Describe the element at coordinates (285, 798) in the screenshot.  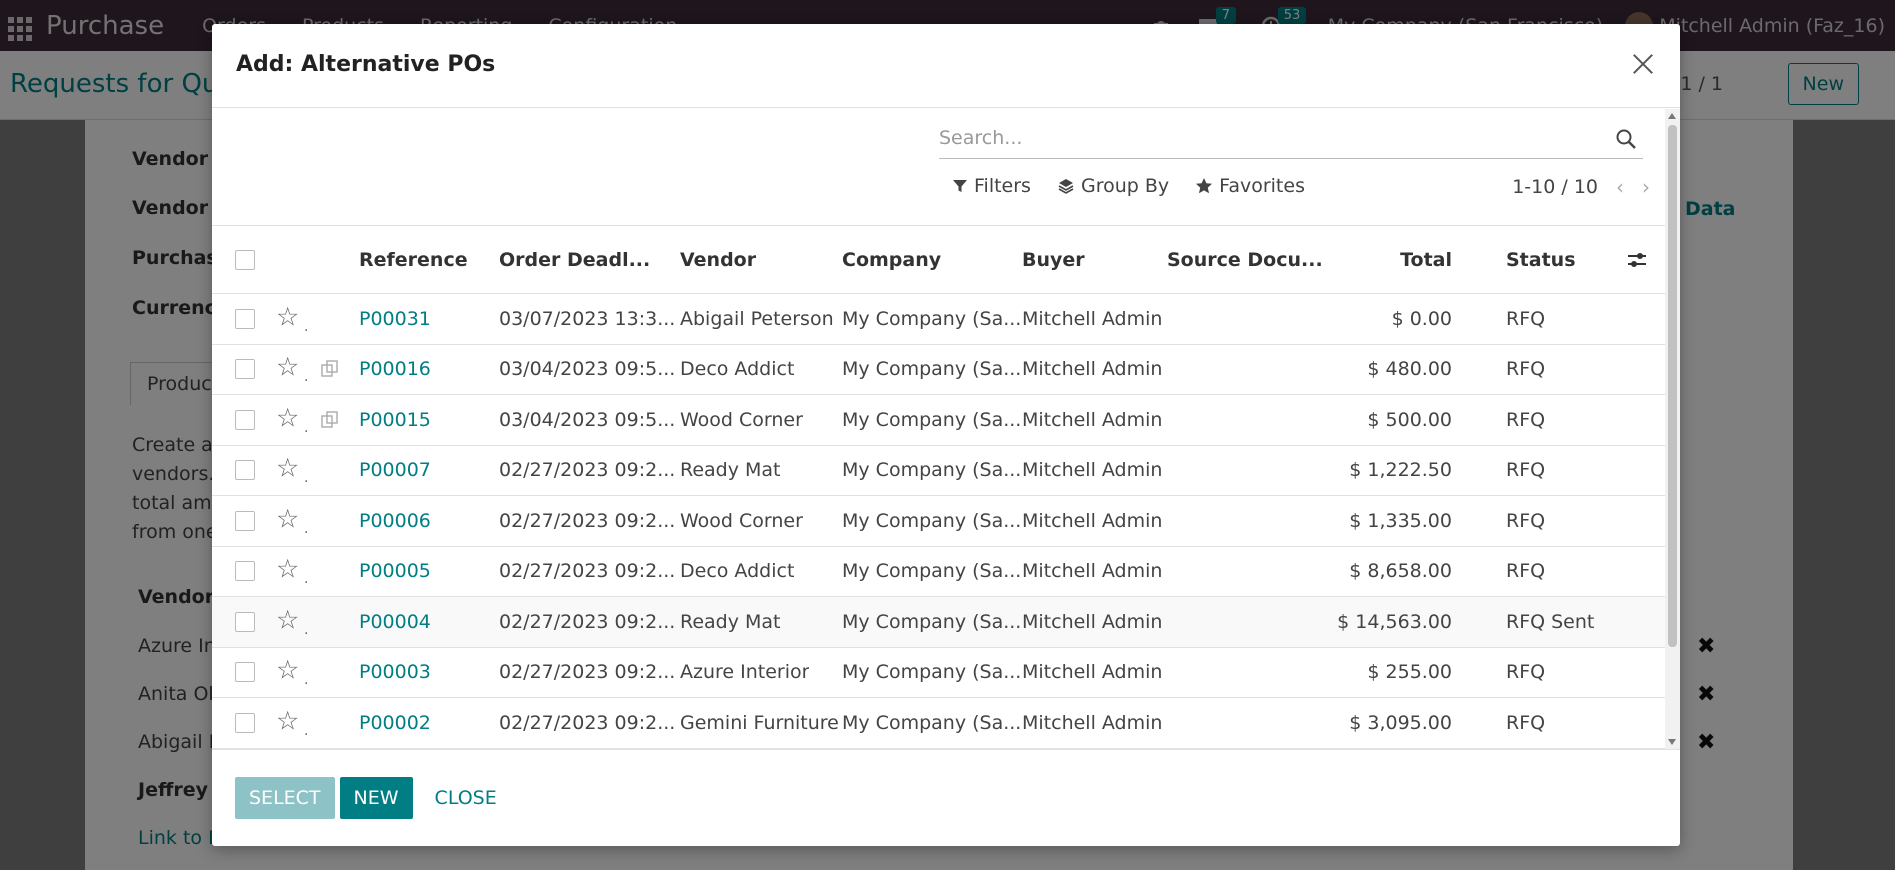
I see `select-button: SELECT` at that location.